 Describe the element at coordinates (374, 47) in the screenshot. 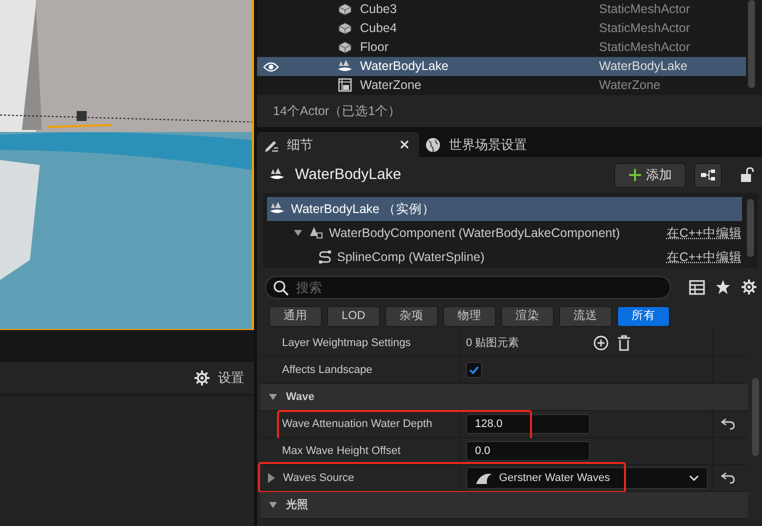

I see `actor-name: Floor` at that location.